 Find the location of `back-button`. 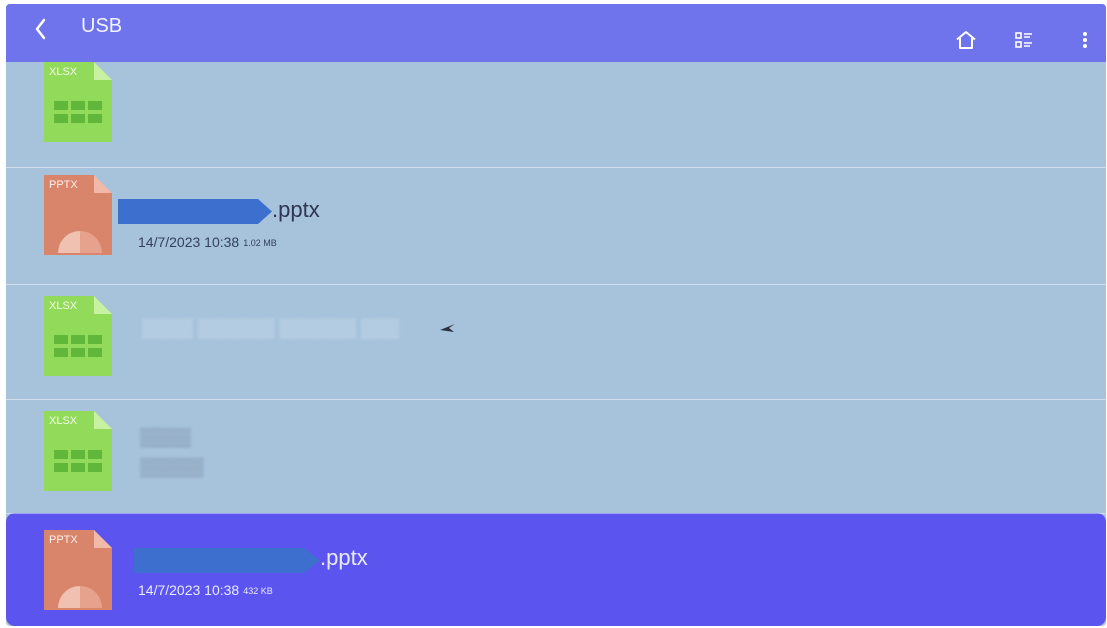

back-button is located at coordinates (41, 29).